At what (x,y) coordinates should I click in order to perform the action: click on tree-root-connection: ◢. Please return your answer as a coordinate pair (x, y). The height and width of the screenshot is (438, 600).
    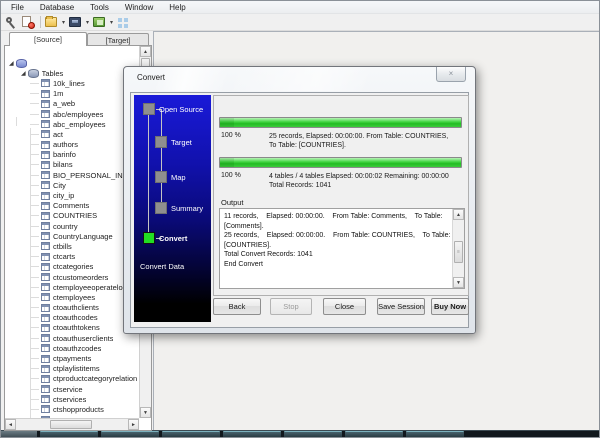
    Looking at the image, I should click on (72, 63).